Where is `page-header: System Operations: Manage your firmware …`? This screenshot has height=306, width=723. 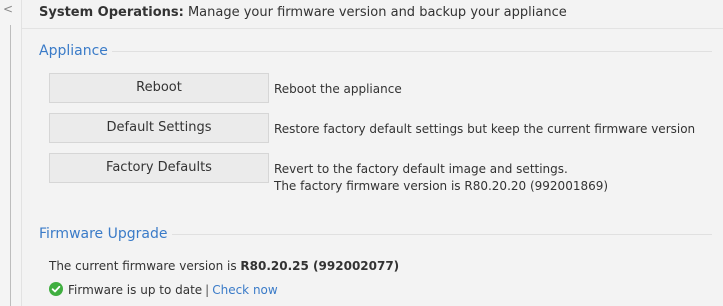
page-header: System Operations: Manage your firmware … is located at coordinates (303, 13).